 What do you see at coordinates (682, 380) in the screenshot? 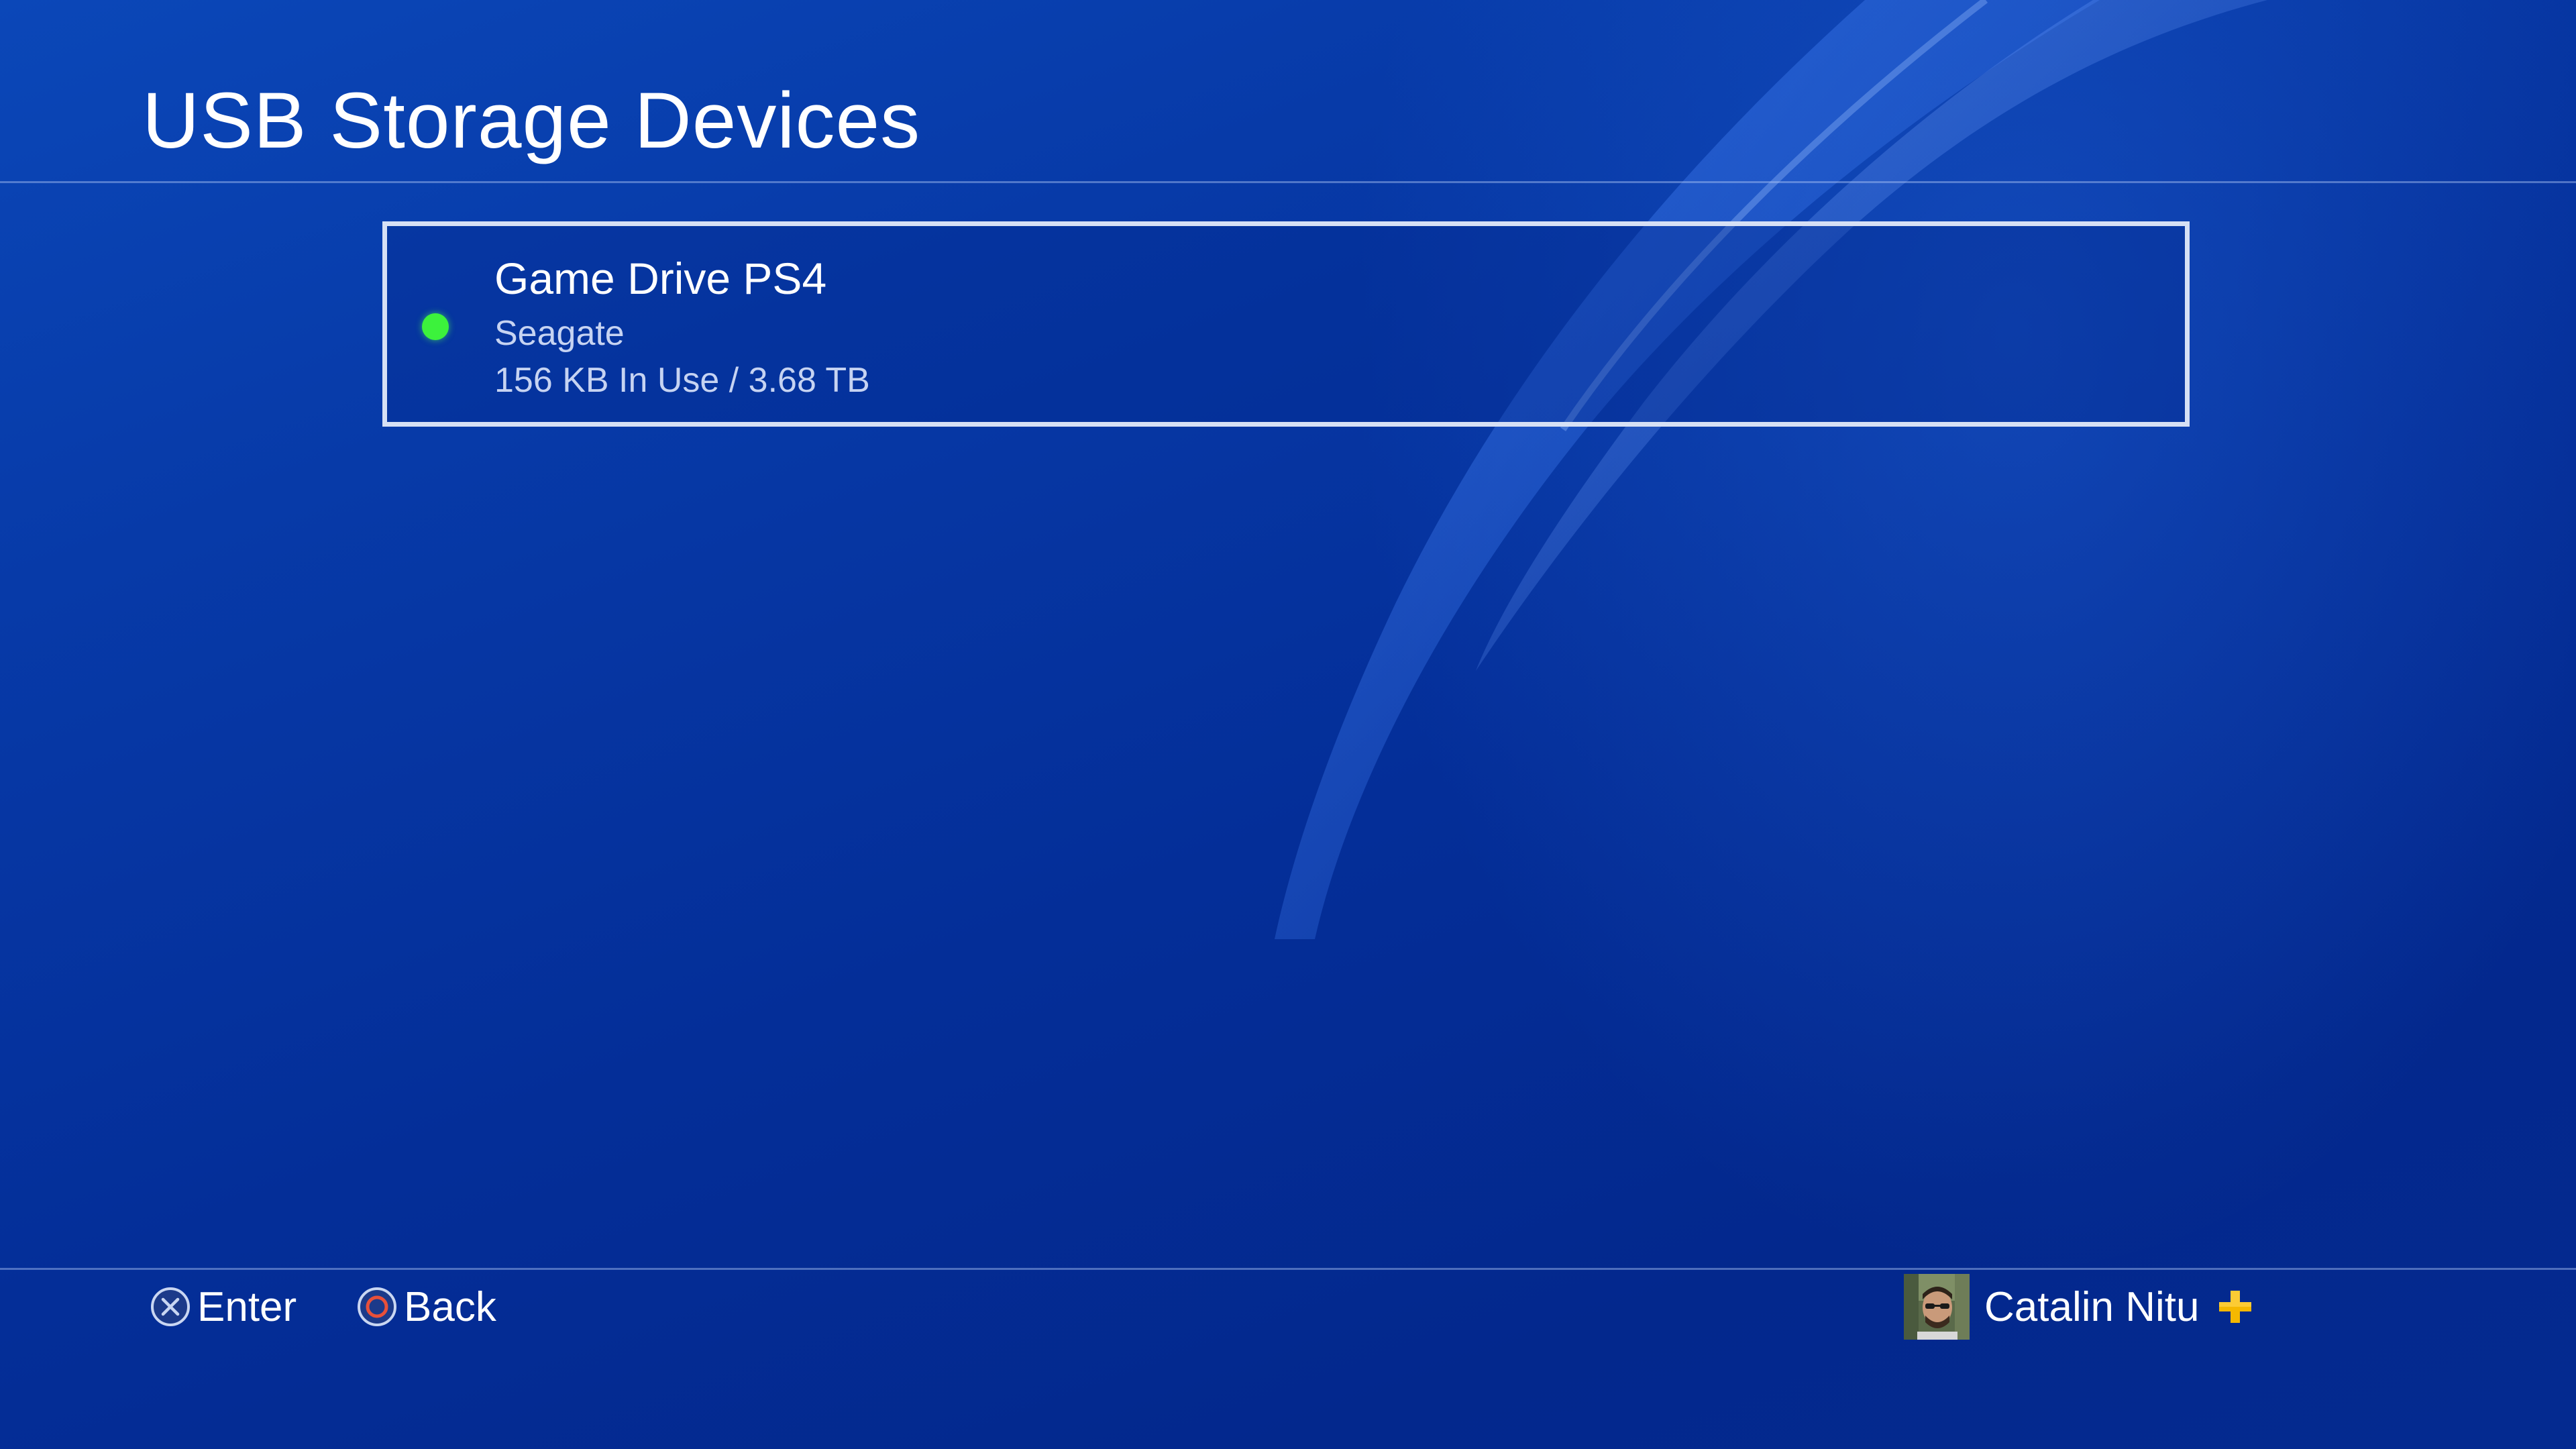
I see `device-usage: 156 KB In Use / 3.68 TB` at bounding box center [682, 380].